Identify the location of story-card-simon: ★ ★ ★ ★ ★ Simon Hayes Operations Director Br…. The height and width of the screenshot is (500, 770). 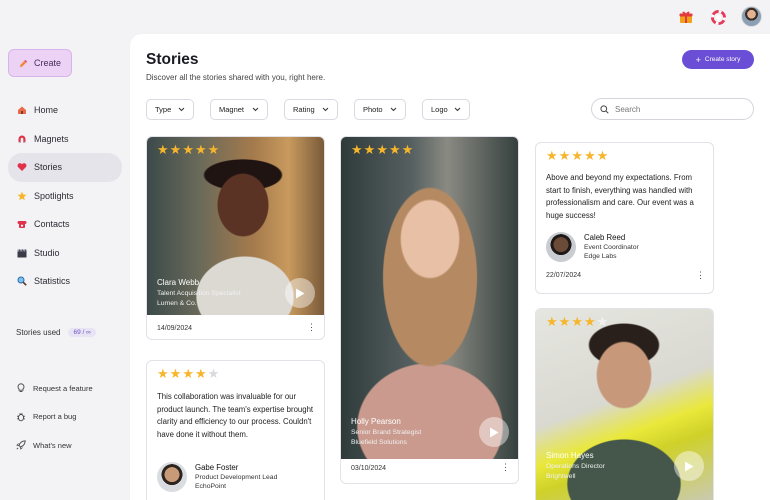
(624, 404).